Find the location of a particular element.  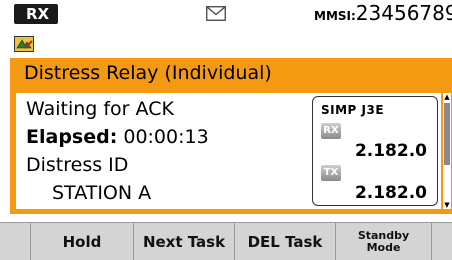

rx-frequency: 2.182.0 is located at coordinates (390, 151).